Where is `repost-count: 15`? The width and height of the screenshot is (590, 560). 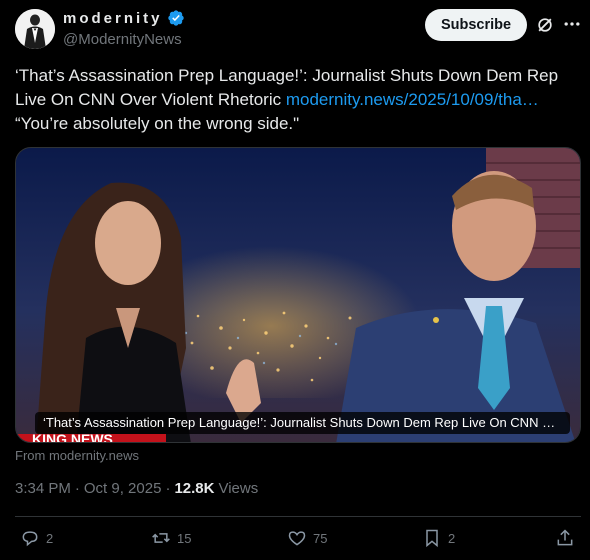
repost-count: 15 is located at coordinates (184, 538).